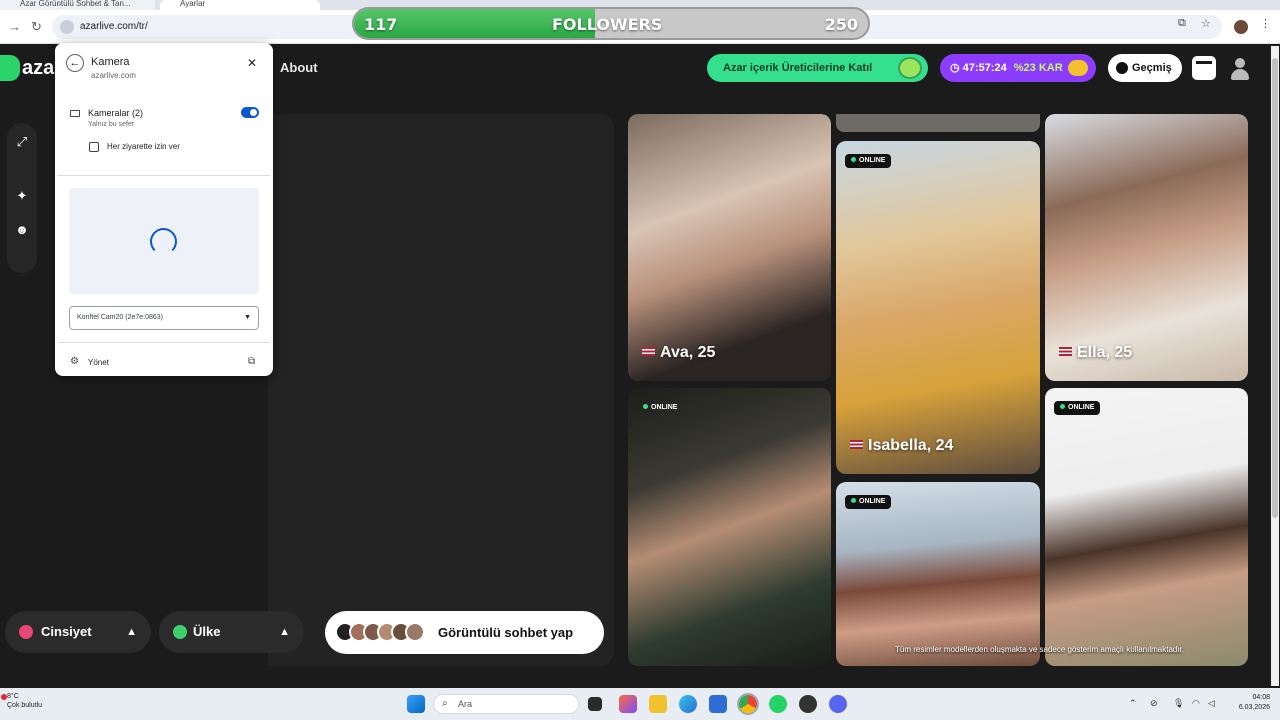  Describe the element at coordinates (14, 27) in the screenshot. I see `forward-icon: →` at that location.